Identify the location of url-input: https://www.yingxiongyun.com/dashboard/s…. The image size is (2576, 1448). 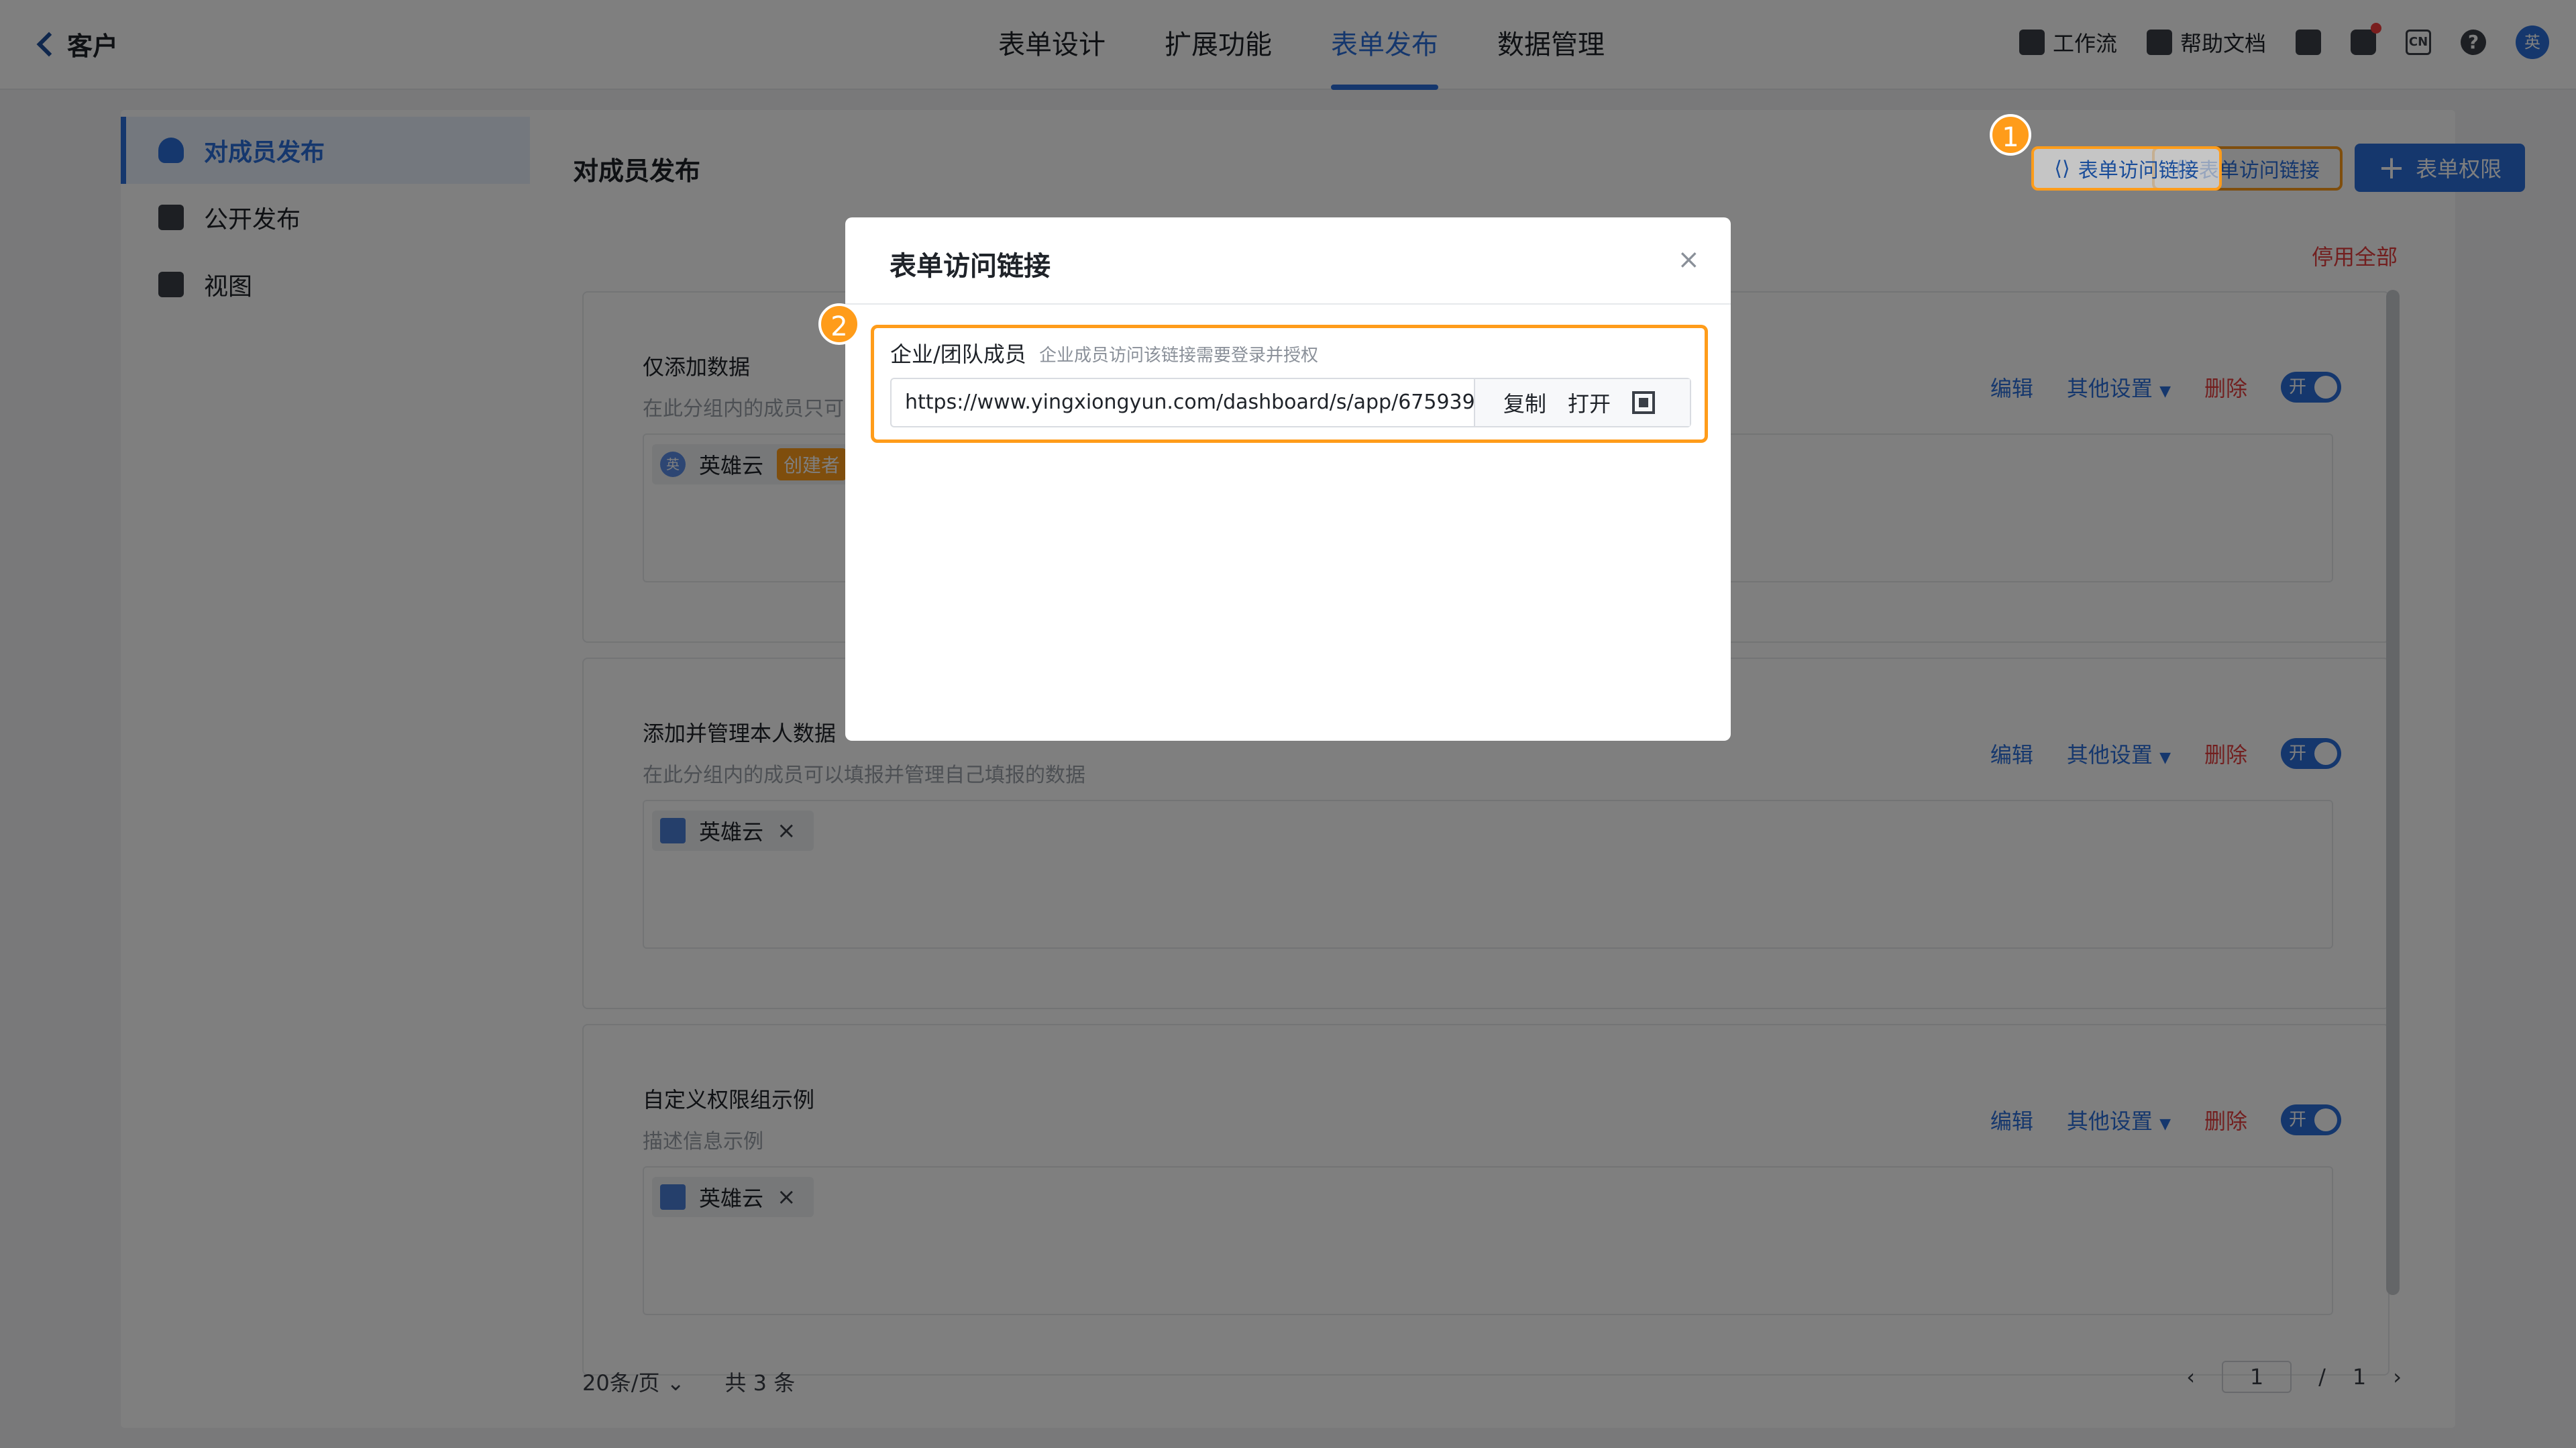
(1183, 402).